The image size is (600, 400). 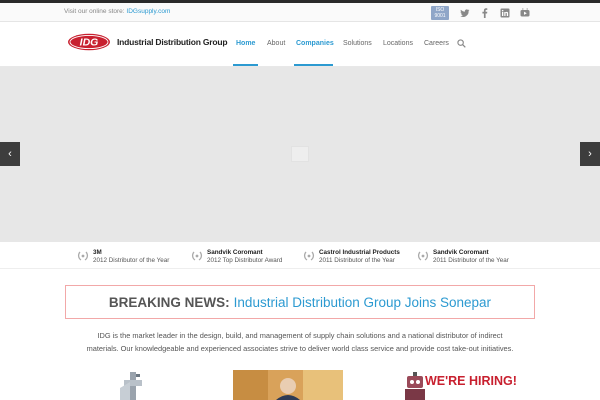 I want to click on hiring-banner: WE'RE HIRING!, so click(x=464, y=385).